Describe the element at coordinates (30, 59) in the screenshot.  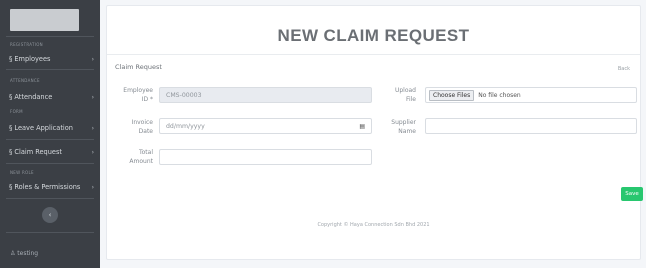
I see `sidebar-item-label: § Employees` at that location.